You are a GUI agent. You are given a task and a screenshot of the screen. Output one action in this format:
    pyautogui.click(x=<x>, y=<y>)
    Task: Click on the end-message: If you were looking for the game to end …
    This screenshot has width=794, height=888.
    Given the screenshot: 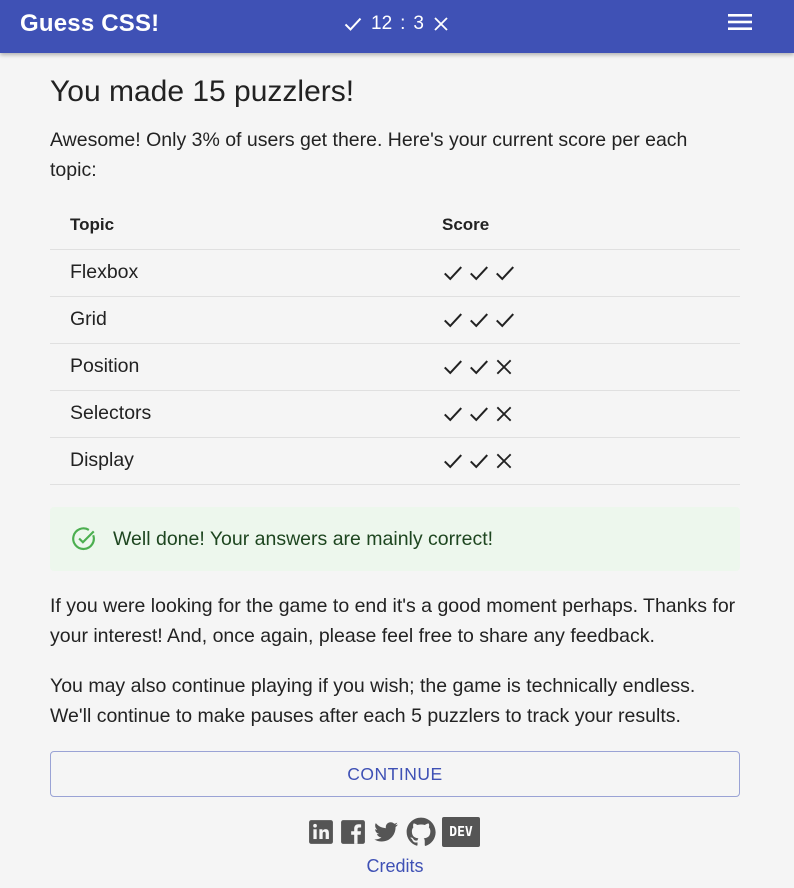 What is the action you would take?
    pyautogui.click(x=393, y=621)
    